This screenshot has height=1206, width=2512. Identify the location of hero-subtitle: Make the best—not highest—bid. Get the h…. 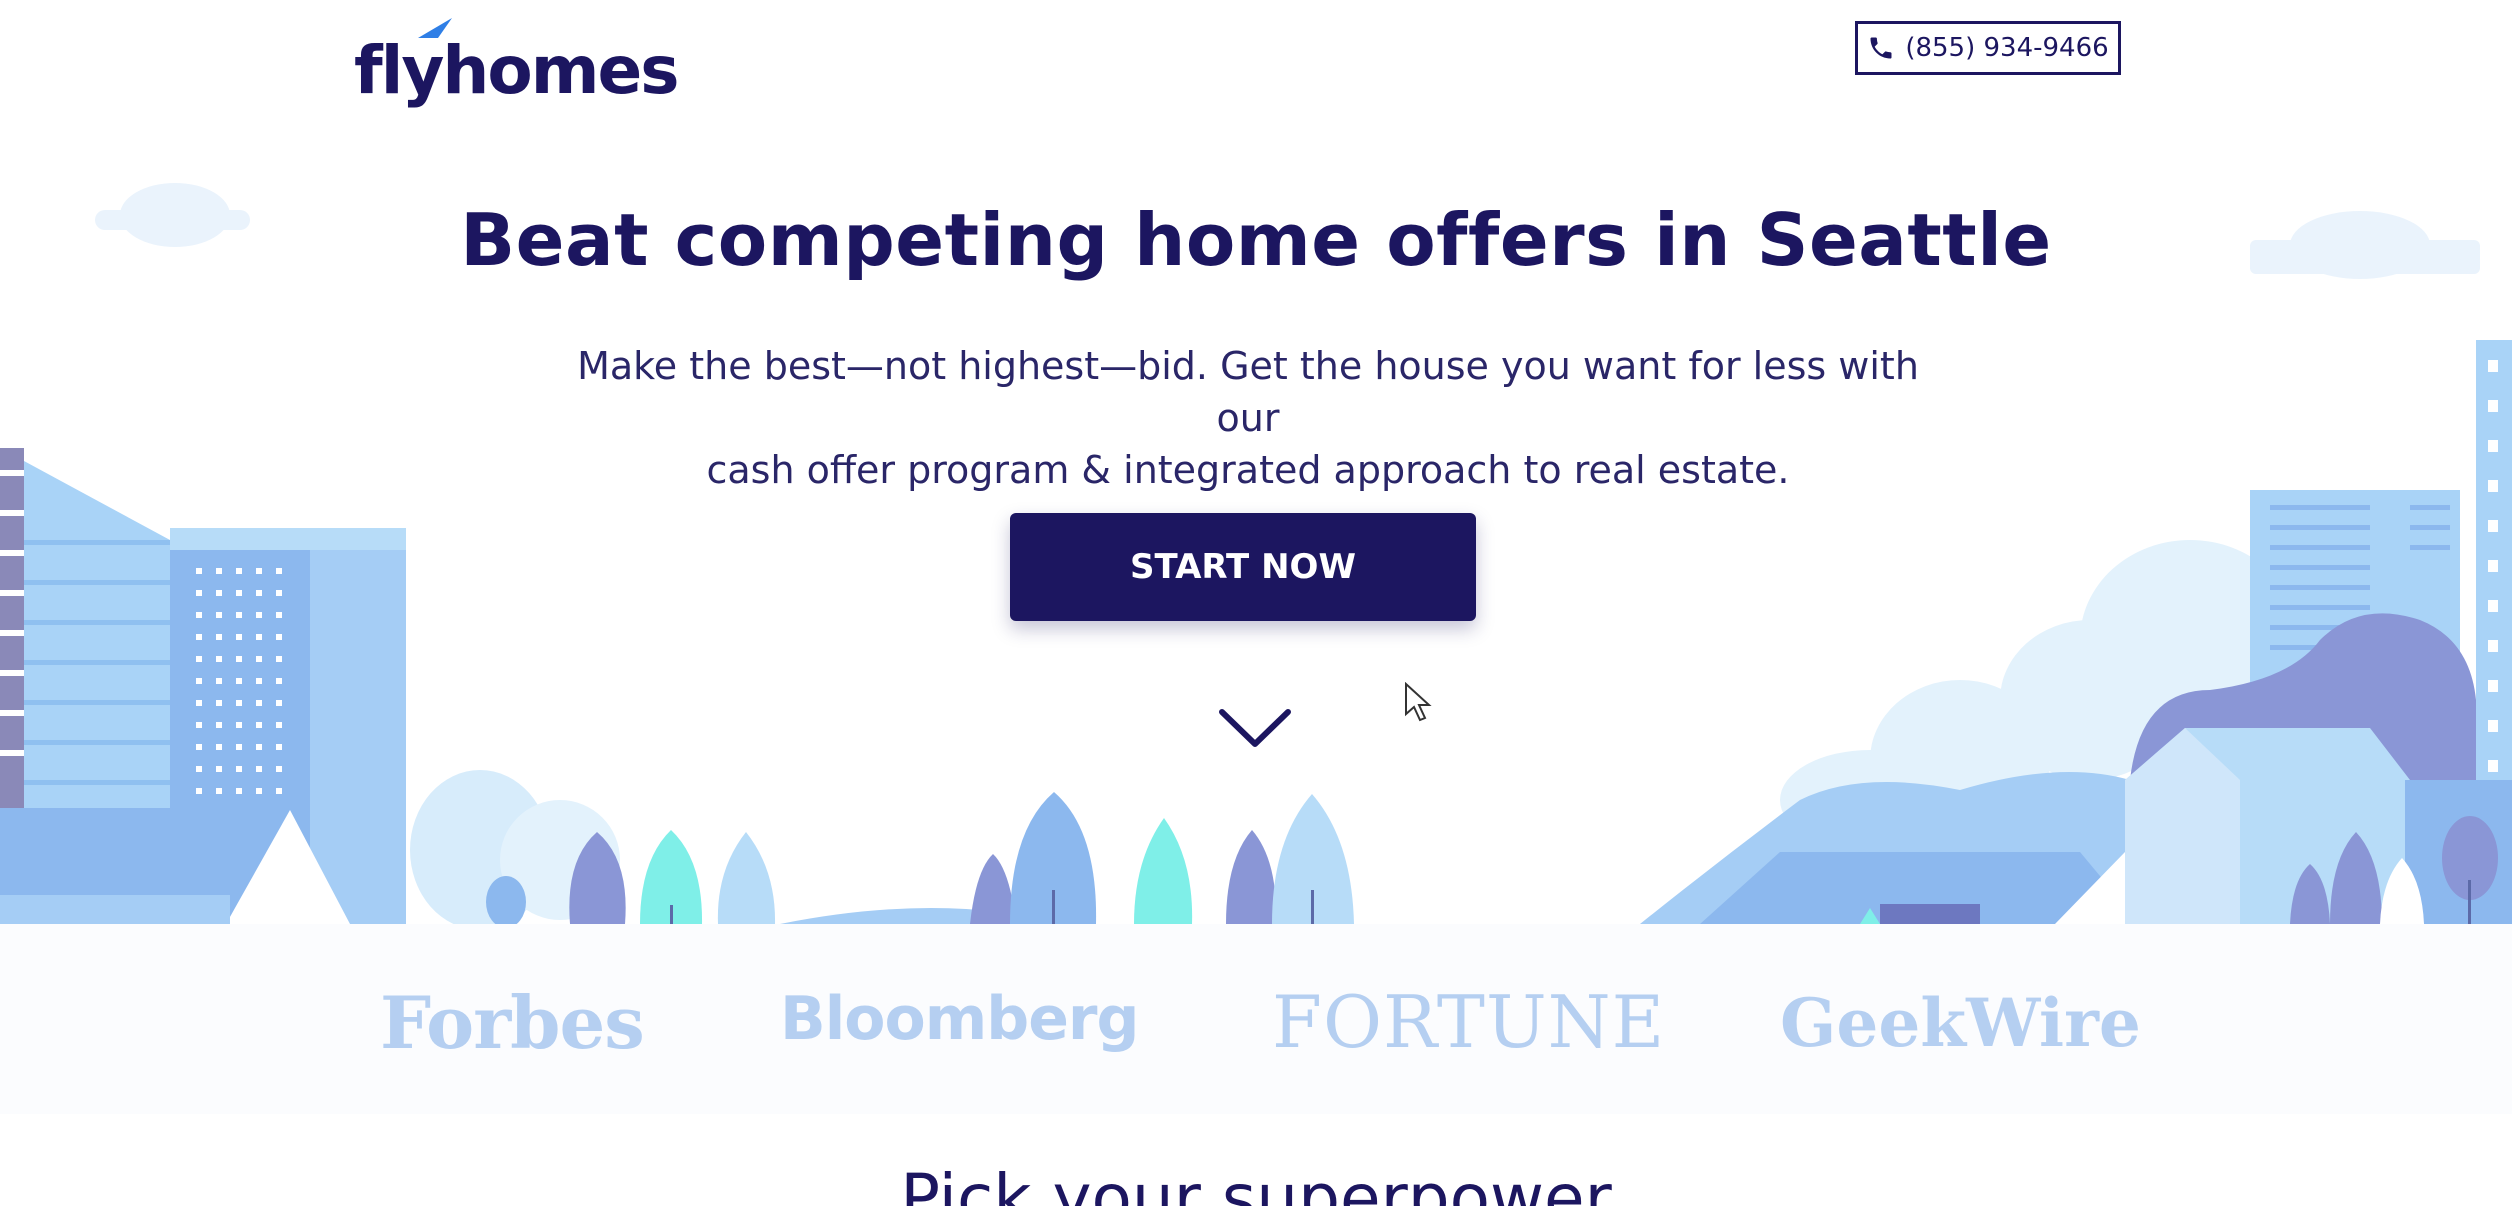
(1248, 418).